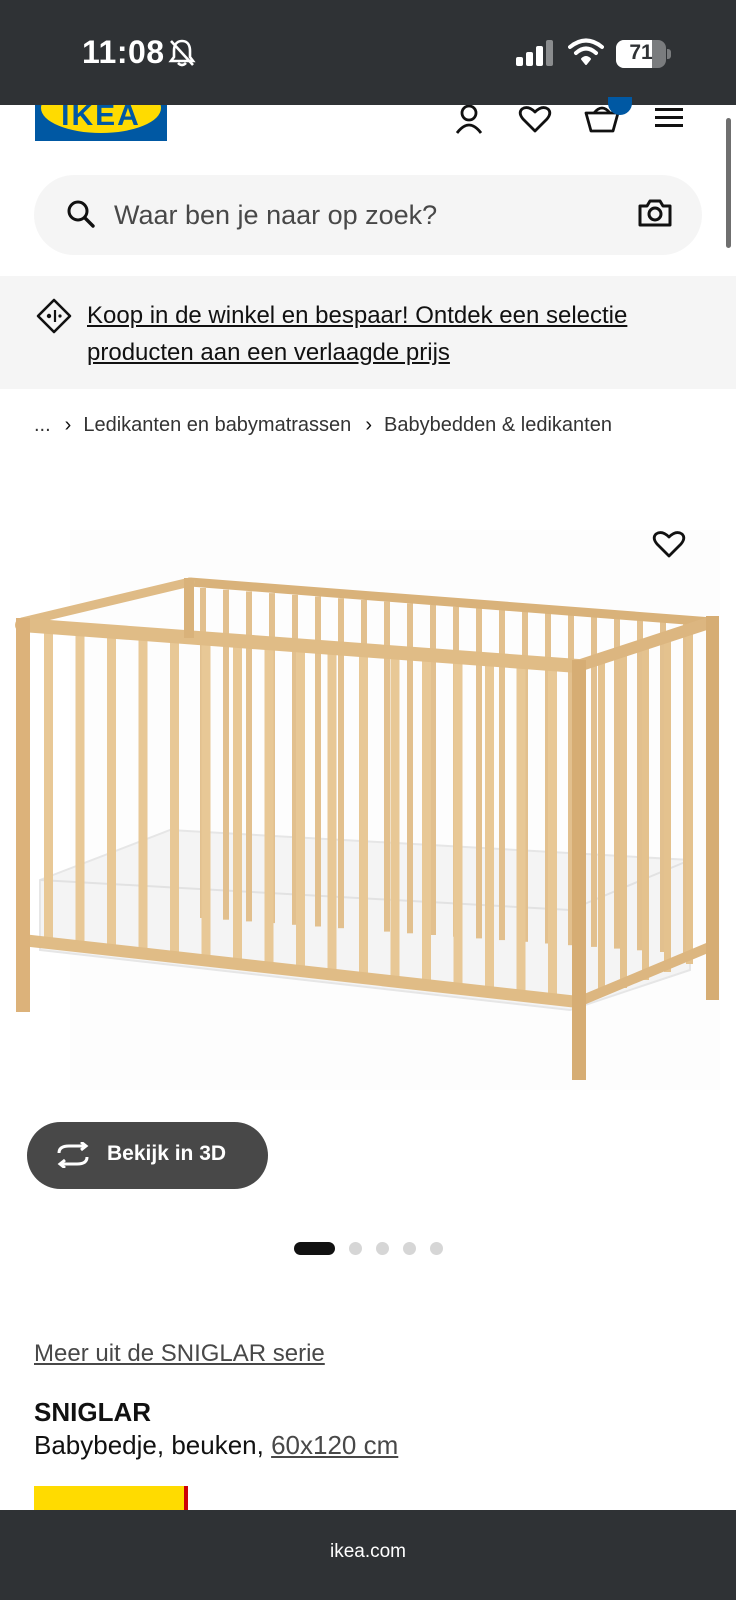 The height and width of the screenshot is (1600, 736). I want to click on view-3d-button: Bekijk in 3D, so click(147, 1155).